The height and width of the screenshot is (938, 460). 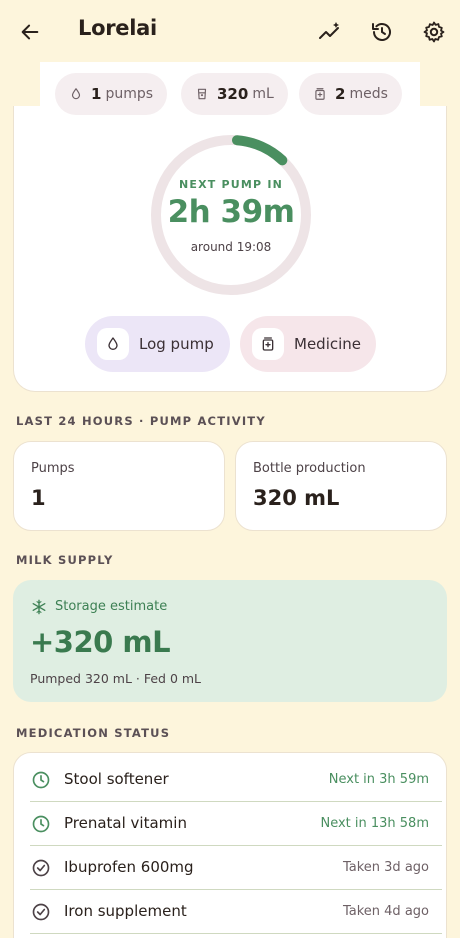 What do you see at coordinates (53, 468) in the screenshot?
I see `pumps-stat-label: Pumps` at bounding box center [53, 468].